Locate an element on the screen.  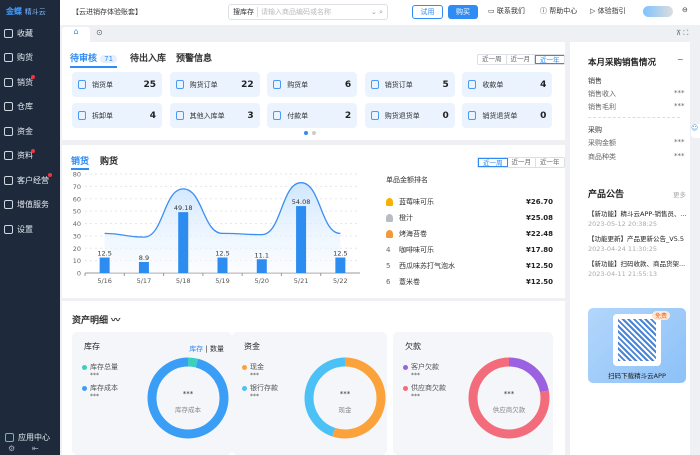
range-selector: 近一周 近一月 近一年 is located at coordinates (521, 59).